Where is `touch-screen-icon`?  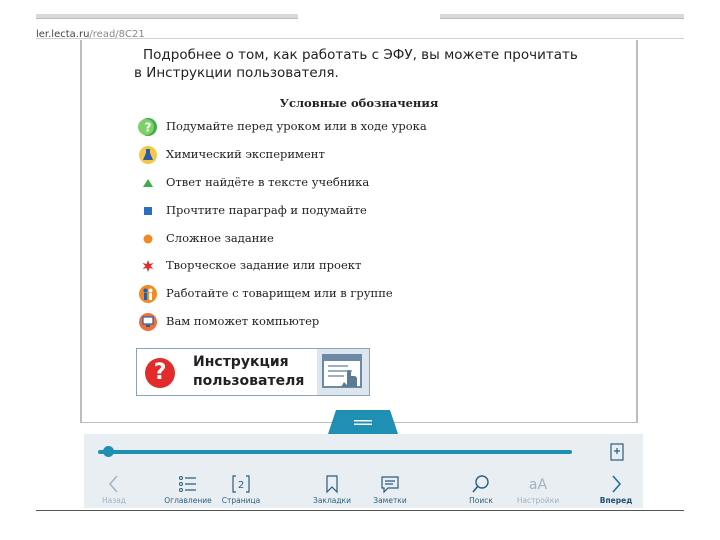 touch-screen-icon is located at coordinates (343, 372).